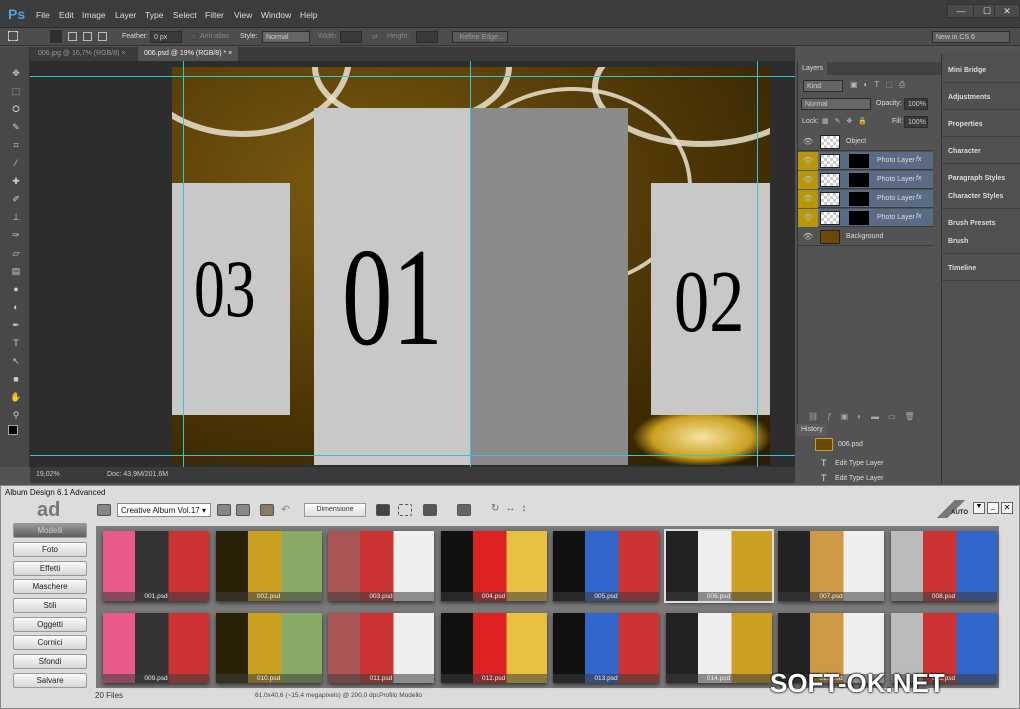 The height and width of the screenshot is (709, 1020). Describe the element at coordinates (156, 566) in the screenshot. I see `template-thumbnail: 001.psd` at that location.